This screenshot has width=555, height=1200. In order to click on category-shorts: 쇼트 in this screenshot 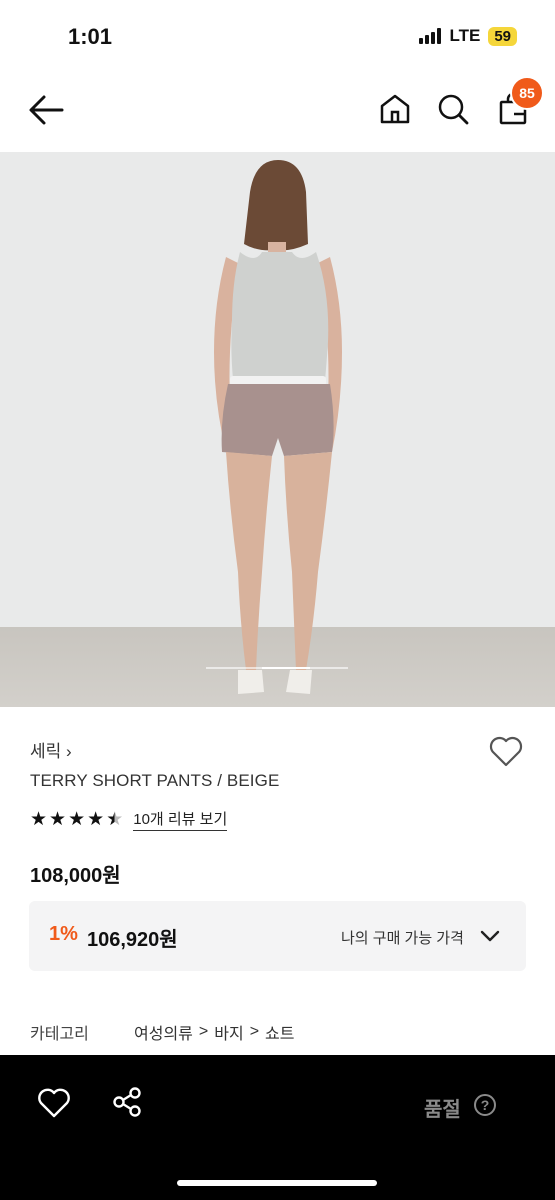, I will do `click(279, 1032)`.